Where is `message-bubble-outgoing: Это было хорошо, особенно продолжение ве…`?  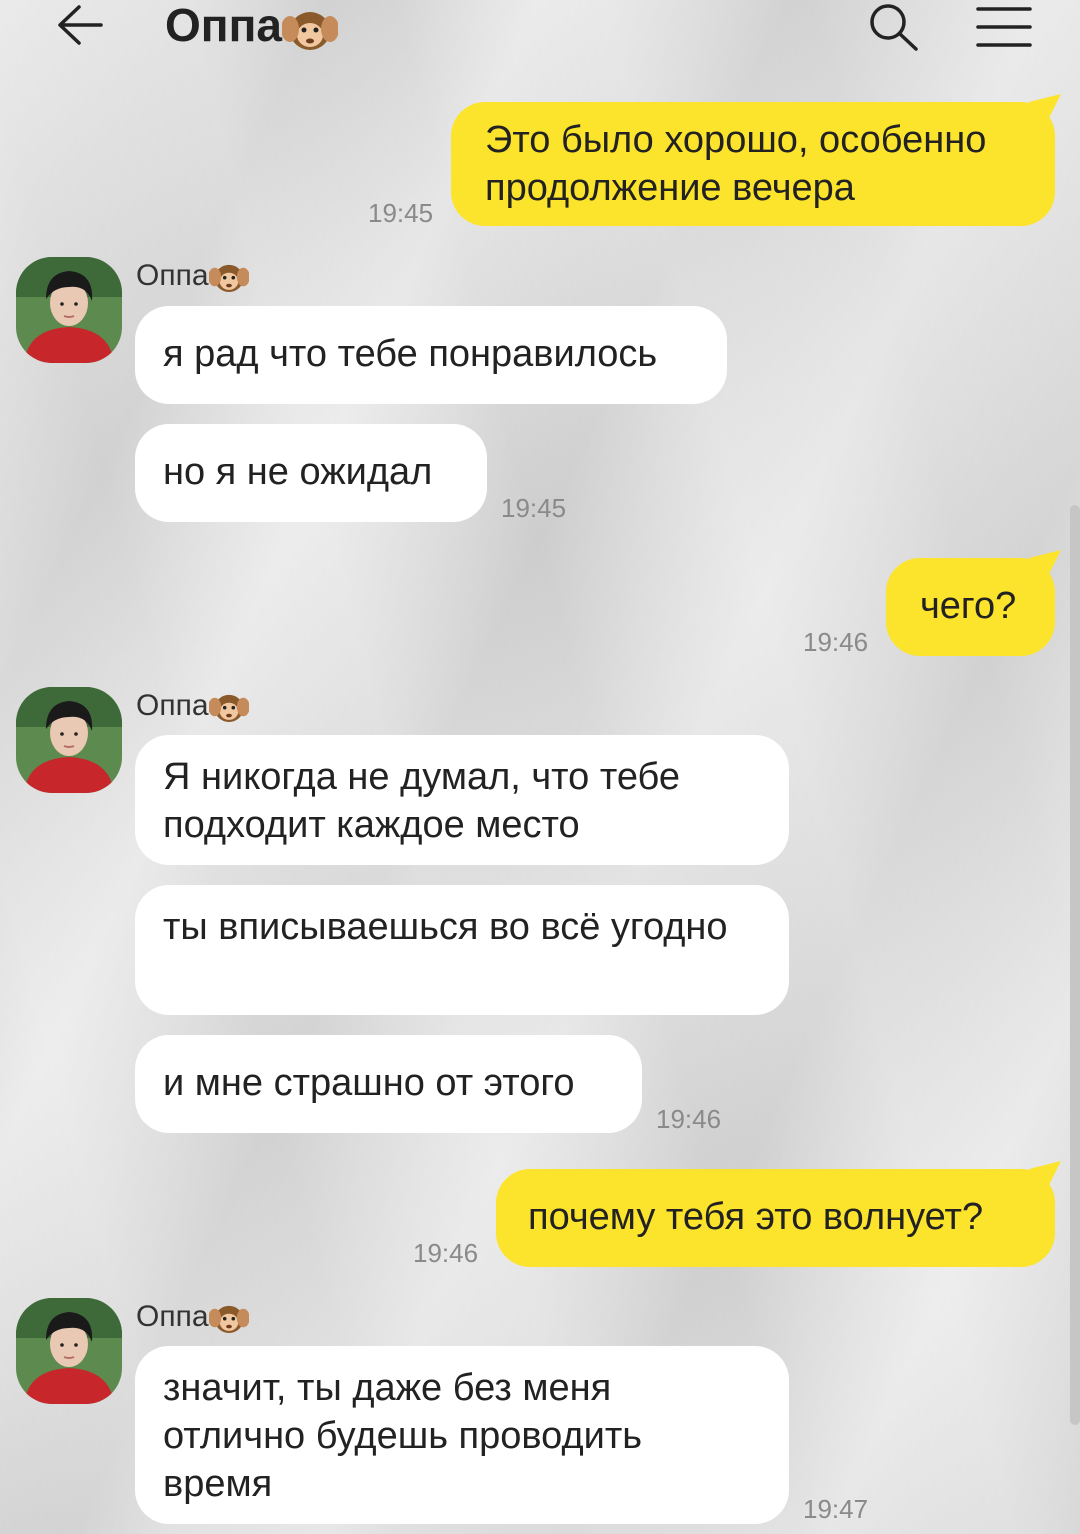 message-bubble-outgoing: Это было хорошо, особенно продолжение ве… is located at coordinates (756, 160).